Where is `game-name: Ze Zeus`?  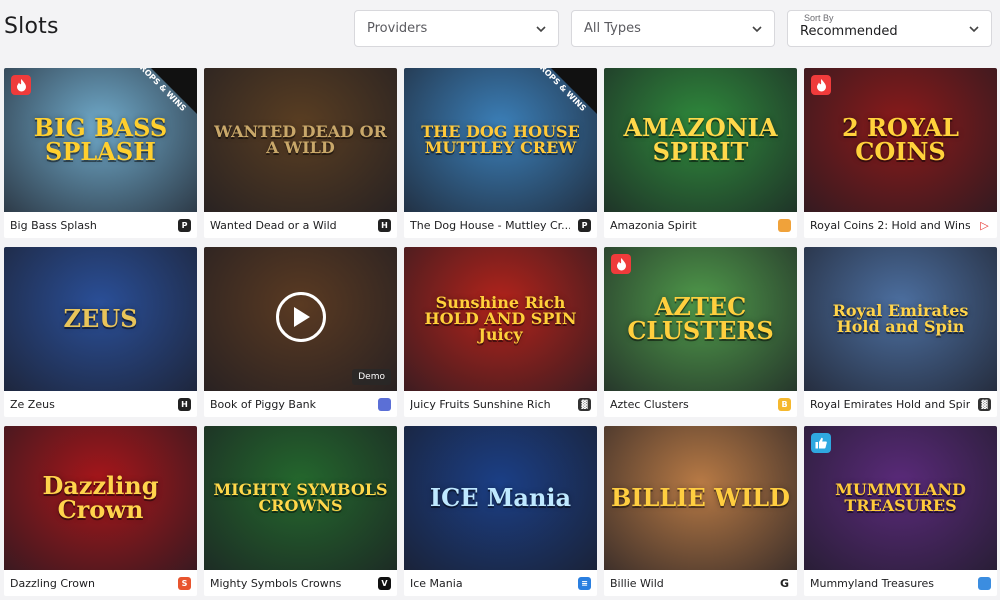 game-name: Ze Zeus is located at coordinates (32, 404).